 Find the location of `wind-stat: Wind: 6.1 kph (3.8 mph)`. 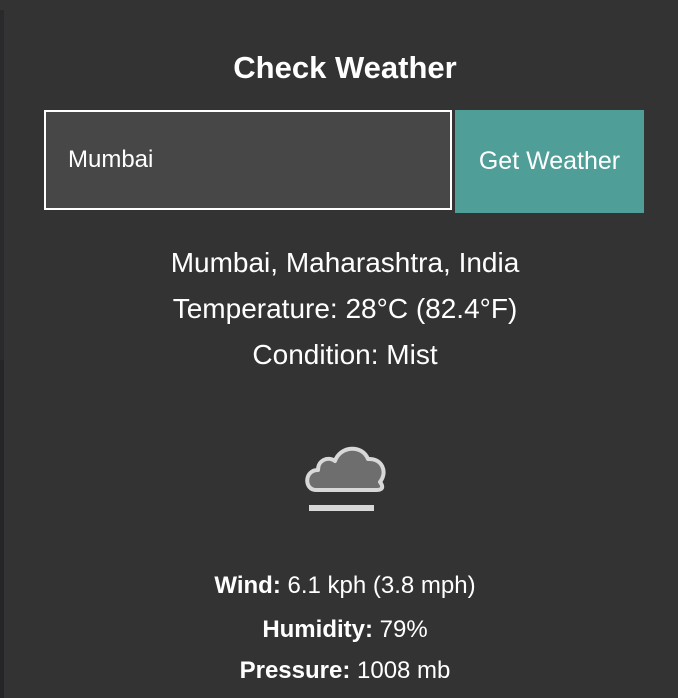

wind-stat: Wind: 6.1 kph (3.8 mph) is located at coordinates (339, 586).